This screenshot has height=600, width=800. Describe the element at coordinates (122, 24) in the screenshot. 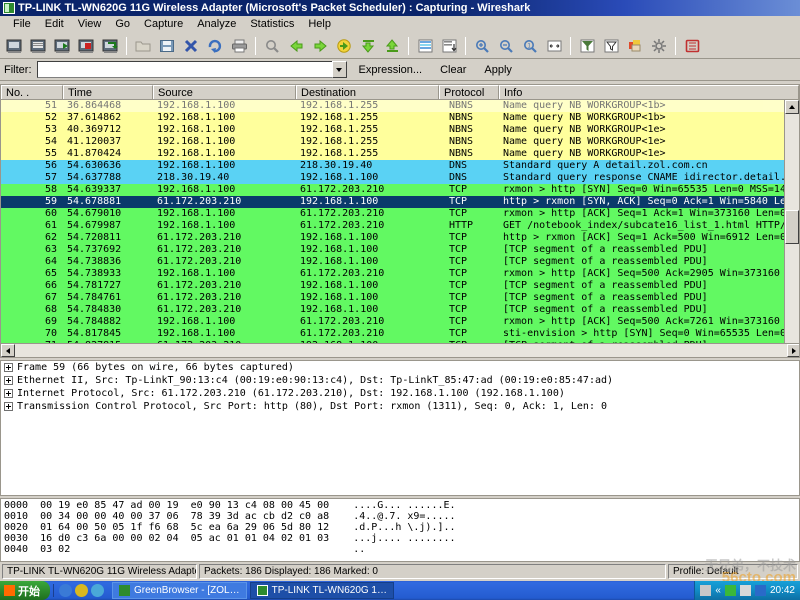

I see `menu-go: Go` at that location.